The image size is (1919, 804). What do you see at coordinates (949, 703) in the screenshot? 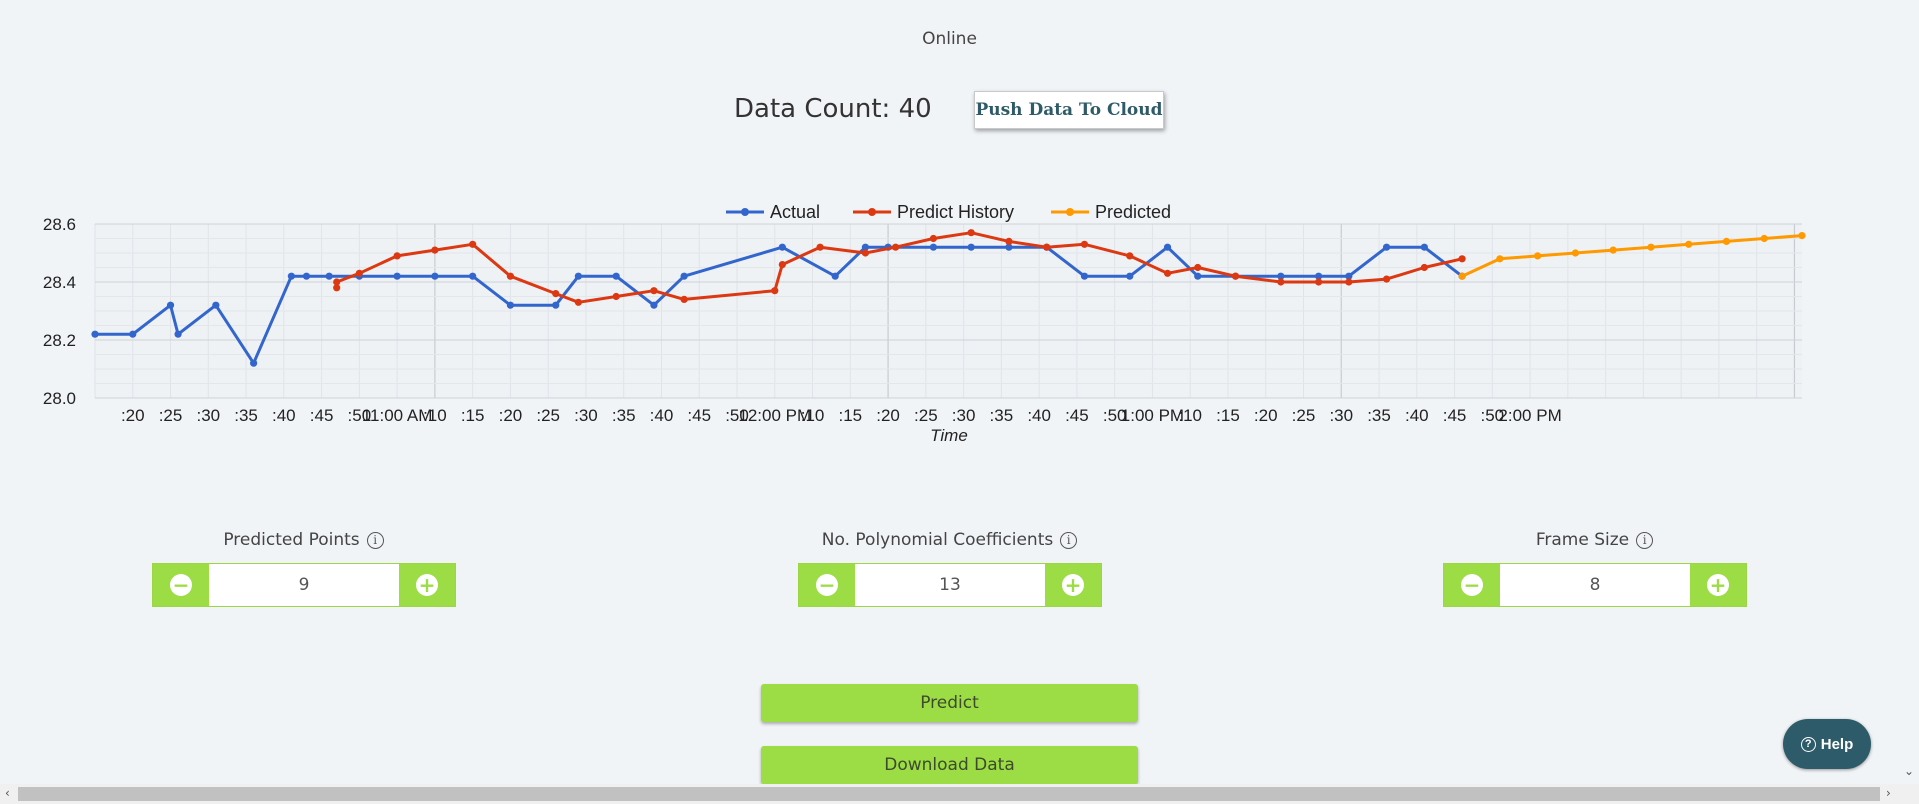
I see `predict-button: Predict` at bounding box center [949, 703].